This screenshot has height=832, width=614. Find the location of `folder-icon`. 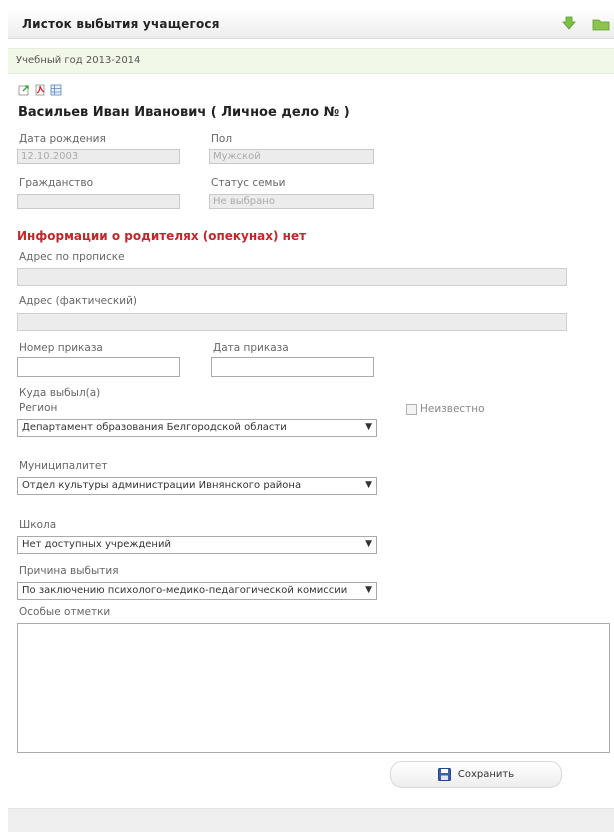

folder-icon is located at coordinates (601, 24).